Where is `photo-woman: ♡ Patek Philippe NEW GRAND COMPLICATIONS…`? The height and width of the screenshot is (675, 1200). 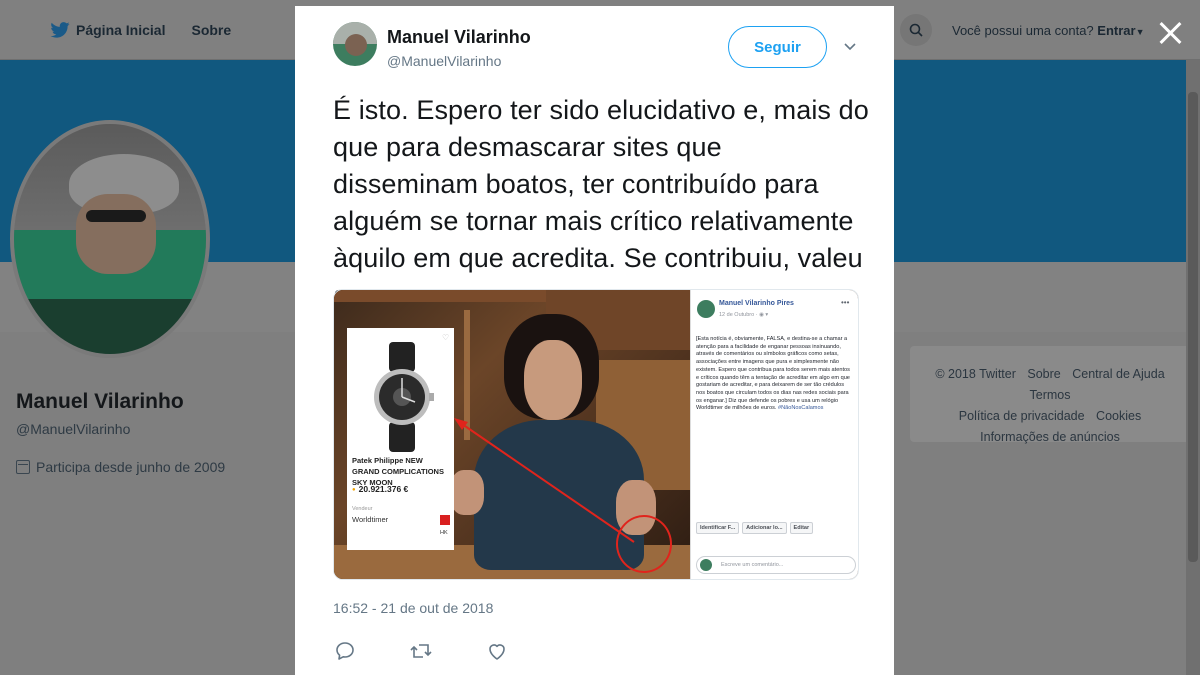 photo-woman: ♡ Patek Philippe NEW GRAND COMPLICATIONS… is located at coordinates (512, 434).